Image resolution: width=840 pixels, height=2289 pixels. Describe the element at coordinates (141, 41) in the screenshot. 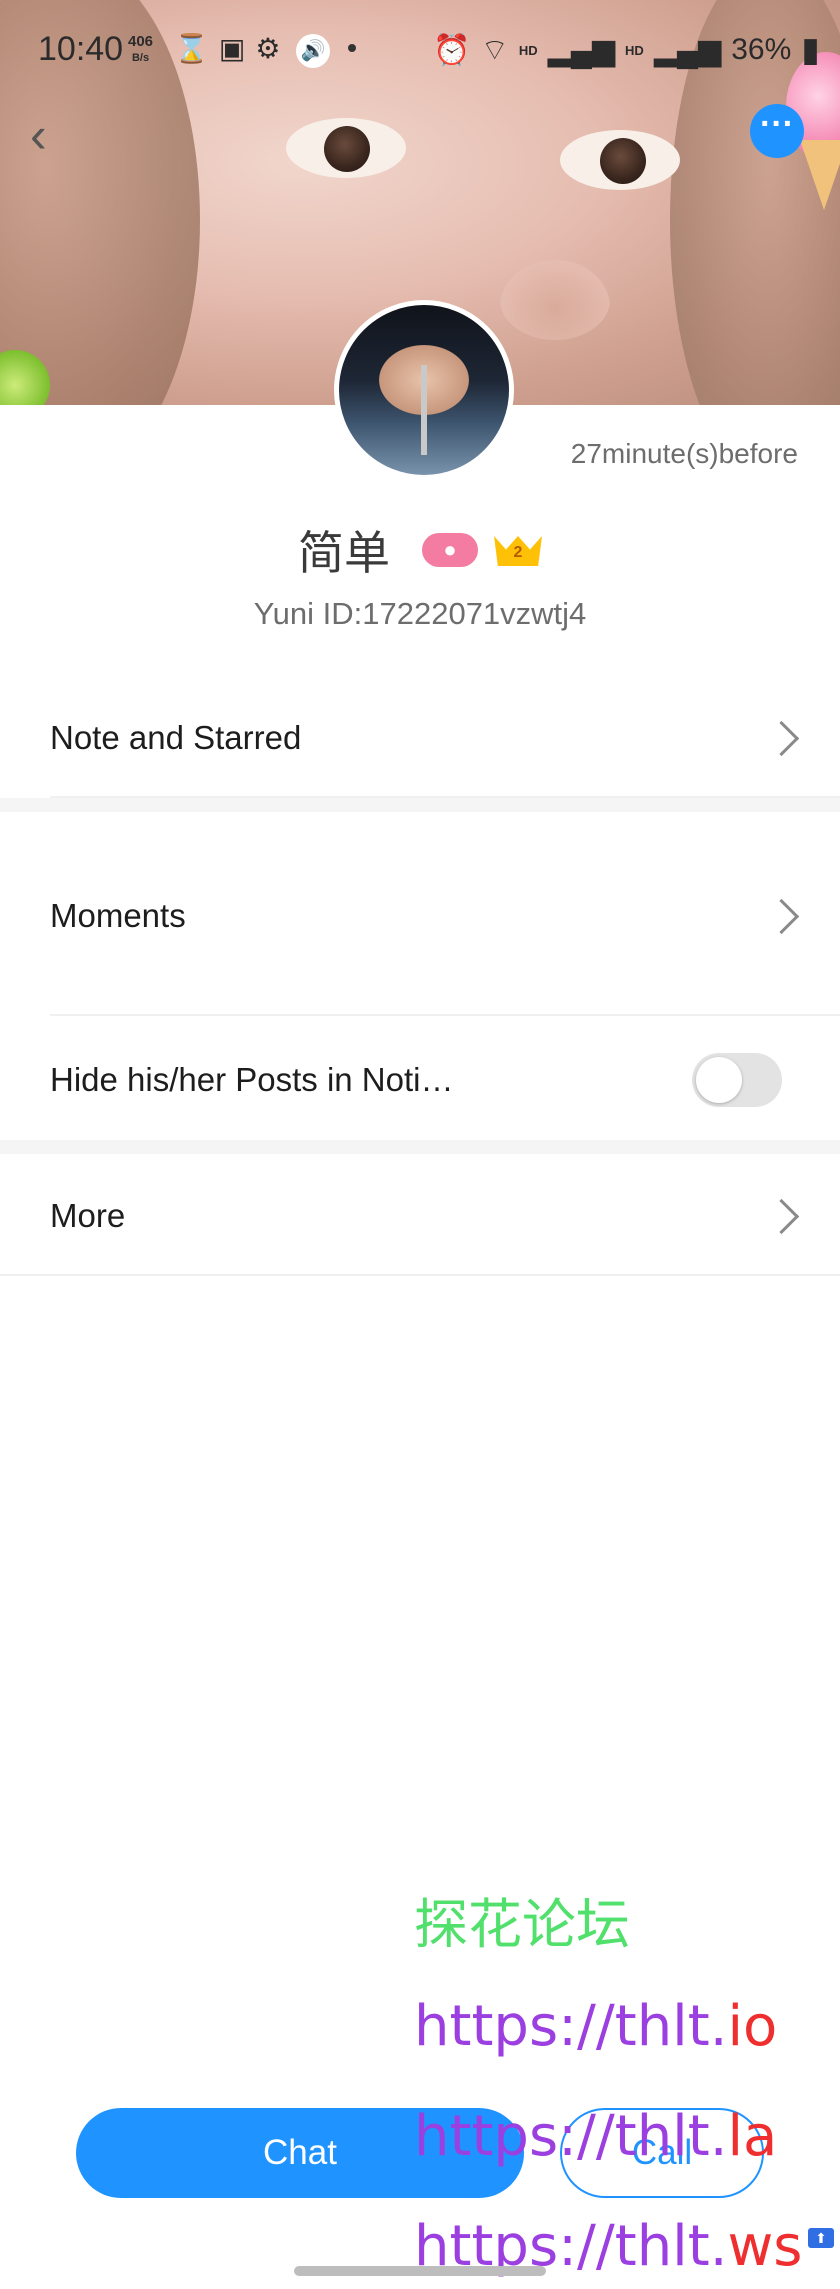

I see `network-speed-value: 406` at that location.